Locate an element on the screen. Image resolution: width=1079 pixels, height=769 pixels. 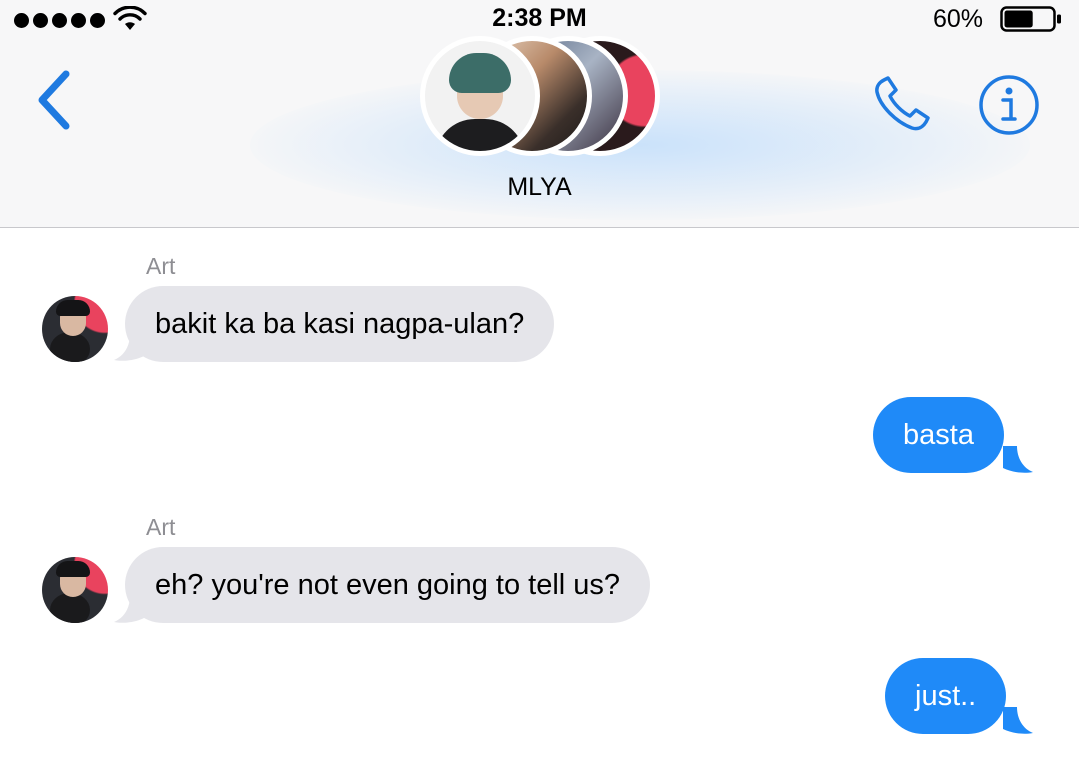
status-bar: 2:38 PM 60% is located at coordinates (539, 18).